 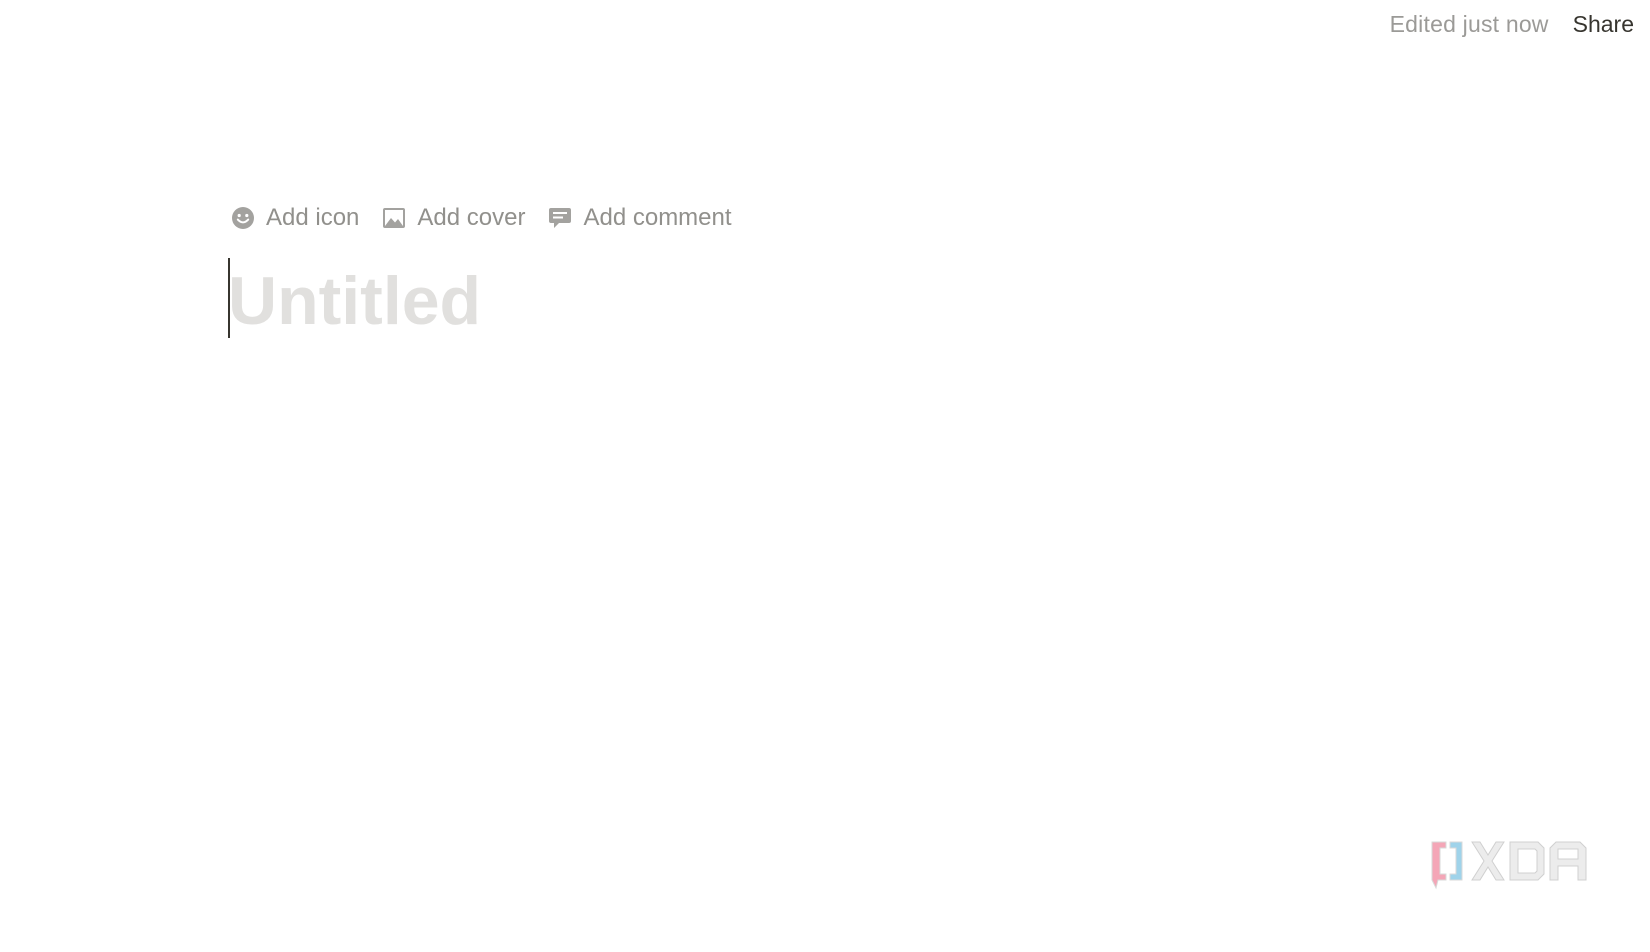 I want to click on add-comment-button: Add comment, so click(x=639, y=218).